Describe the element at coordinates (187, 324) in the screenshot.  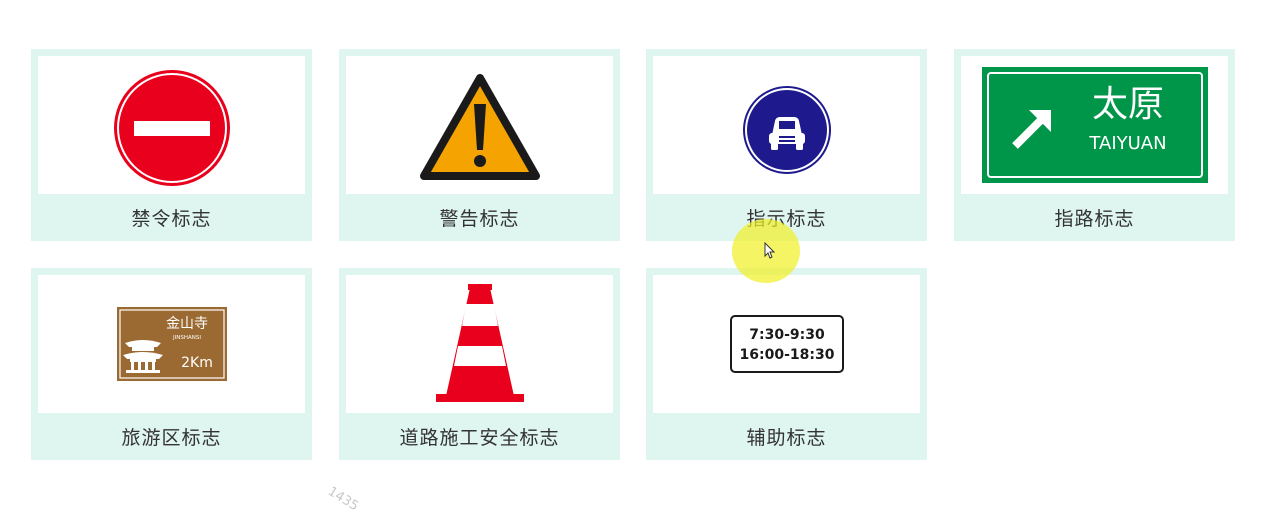
I see `sign-text-chinese: 金山寺` at that location.